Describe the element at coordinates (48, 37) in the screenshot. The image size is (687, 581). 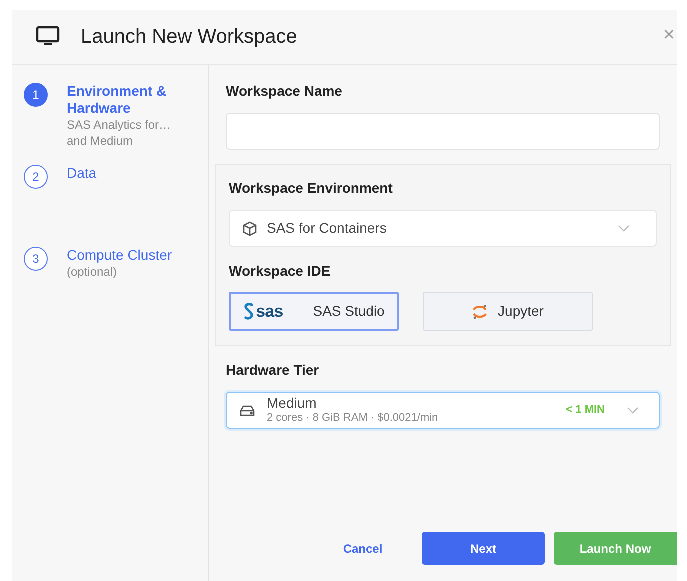
I see `monitor-icon` at that location.